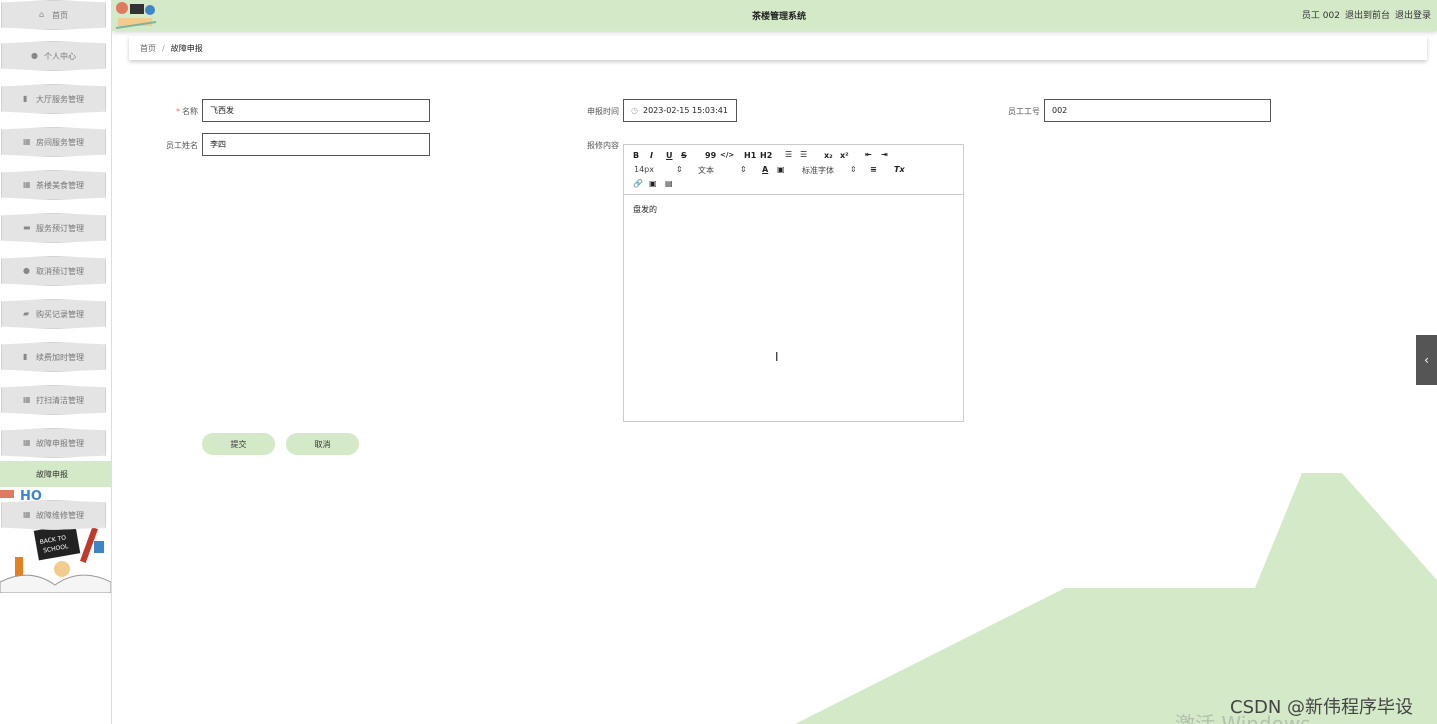 Image resolution: width=1437 pixels, height=724 pixels. I want to click on bold-button: B, so click(636, 155).